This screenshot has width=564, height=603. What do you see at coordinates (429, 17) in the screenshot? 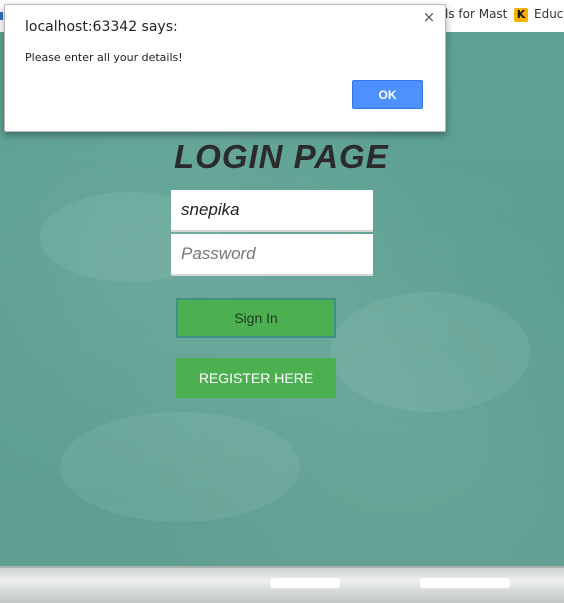
I see `close-icon: ×` at bounding box center [429, 17].